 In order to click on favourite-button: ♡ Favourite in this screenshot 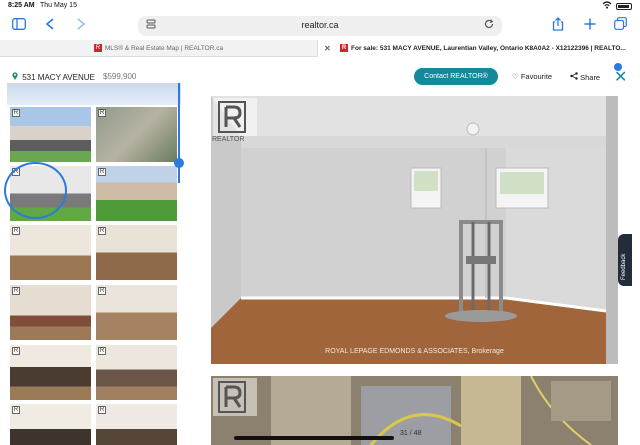, I will do `click(532, 76)`.